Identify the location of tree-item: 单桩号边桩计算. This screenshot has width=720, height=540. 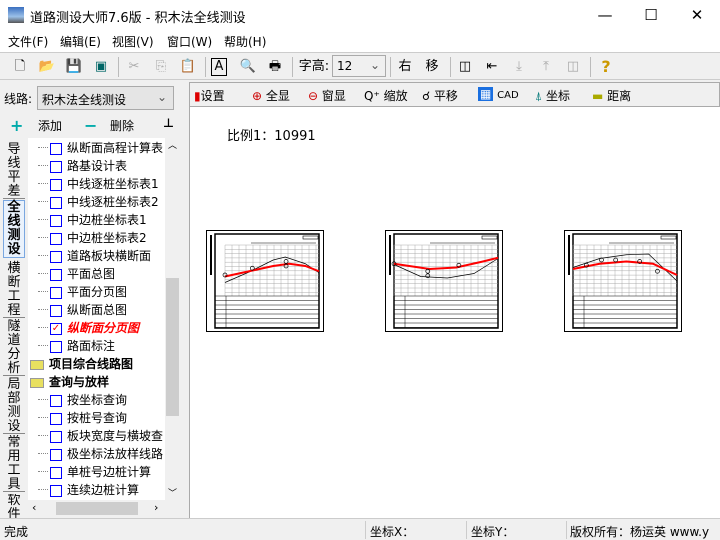
(95, 472).